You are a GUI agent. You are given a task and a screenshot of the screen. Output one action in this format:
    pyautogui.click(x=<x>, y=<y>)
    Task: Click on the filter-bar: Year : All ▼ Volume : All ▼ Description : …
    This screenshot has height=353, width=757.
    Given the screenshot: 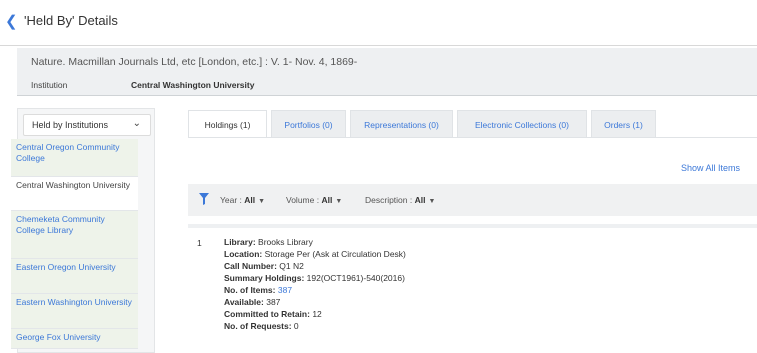 What is the action you would take?
    pyautogui.click(x=472, y=200)
    